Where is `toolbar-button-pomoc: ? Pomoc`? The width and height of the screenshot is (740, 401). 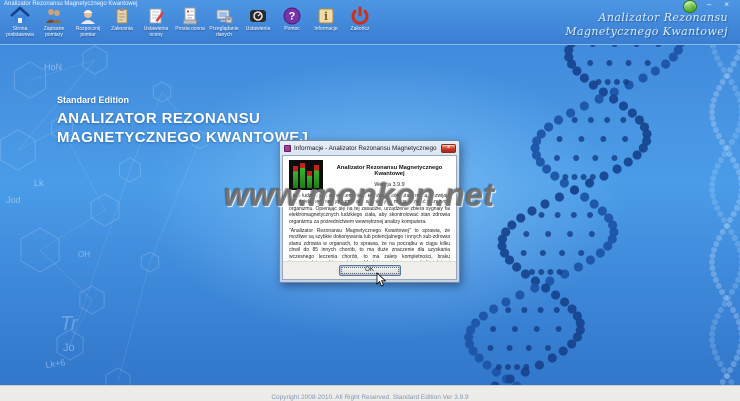
toolbar-button-pomoc: ? Pomoc is located at coordinates (292, 22).